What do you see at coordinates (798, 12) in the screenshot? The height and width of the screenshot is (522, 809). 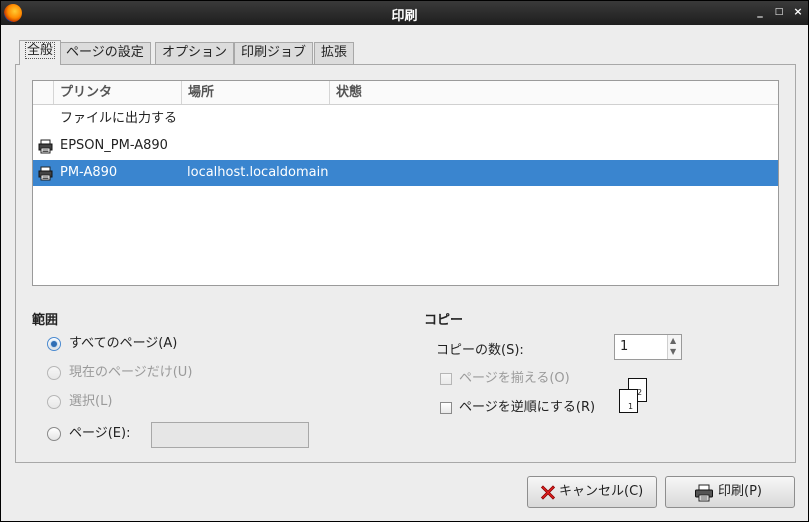 I see `close-button: ×` at bounding box center [798, 12].